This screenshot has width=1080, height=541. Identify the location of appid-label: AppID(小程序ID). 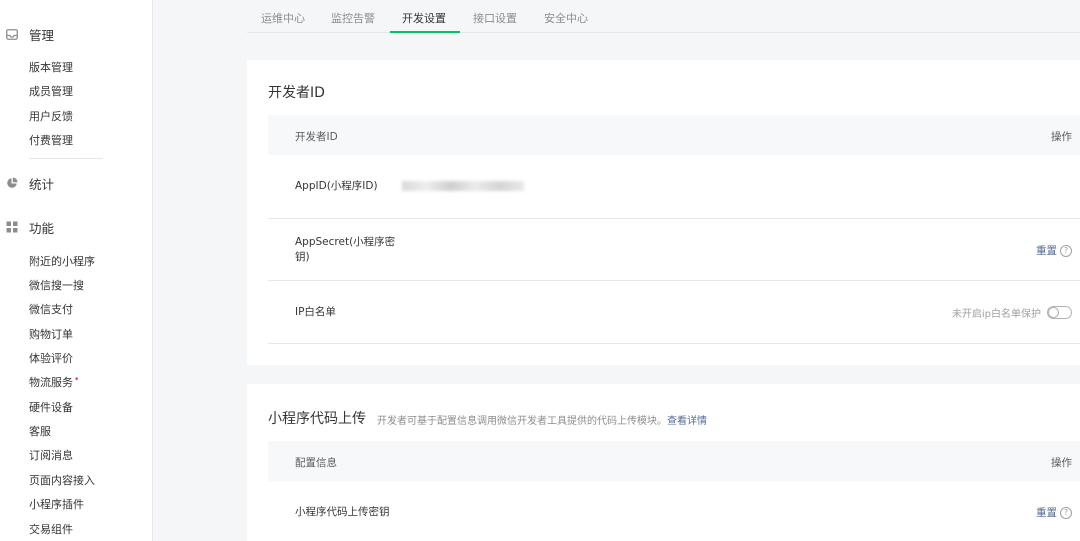
(336, 186).